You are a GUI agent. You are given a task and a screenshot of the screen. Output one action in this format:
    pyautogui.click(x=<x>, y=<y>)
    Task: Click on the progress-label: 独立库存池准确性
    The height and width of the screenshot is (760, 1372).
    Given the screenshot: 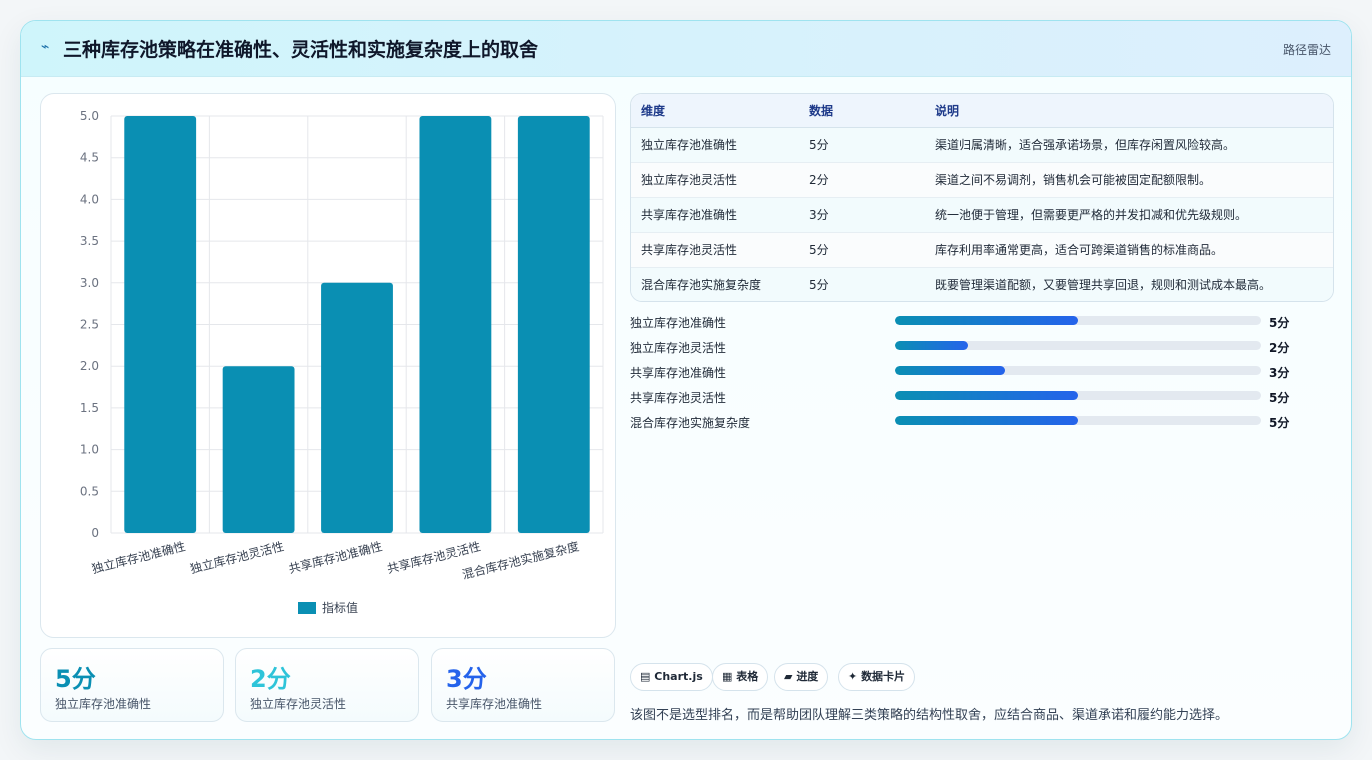 What is the action you would take?
    pyautogui.click(x=678, y=323)
    